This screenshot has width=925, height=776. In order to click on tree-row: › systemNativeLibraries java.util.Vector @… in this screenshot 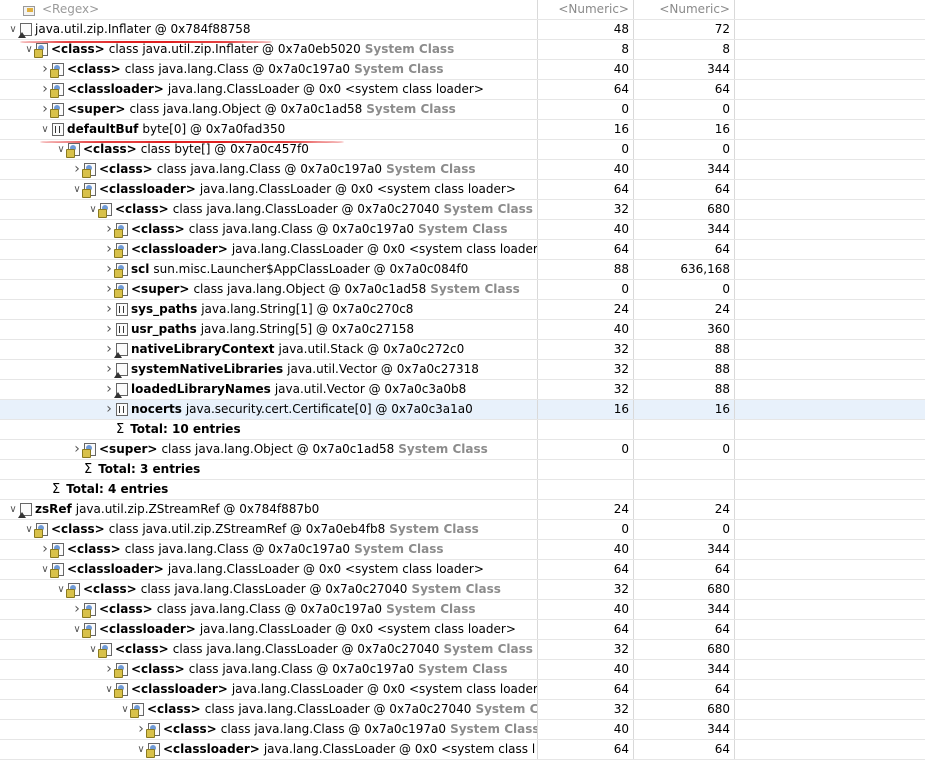, I will do `click(462, 370)`.